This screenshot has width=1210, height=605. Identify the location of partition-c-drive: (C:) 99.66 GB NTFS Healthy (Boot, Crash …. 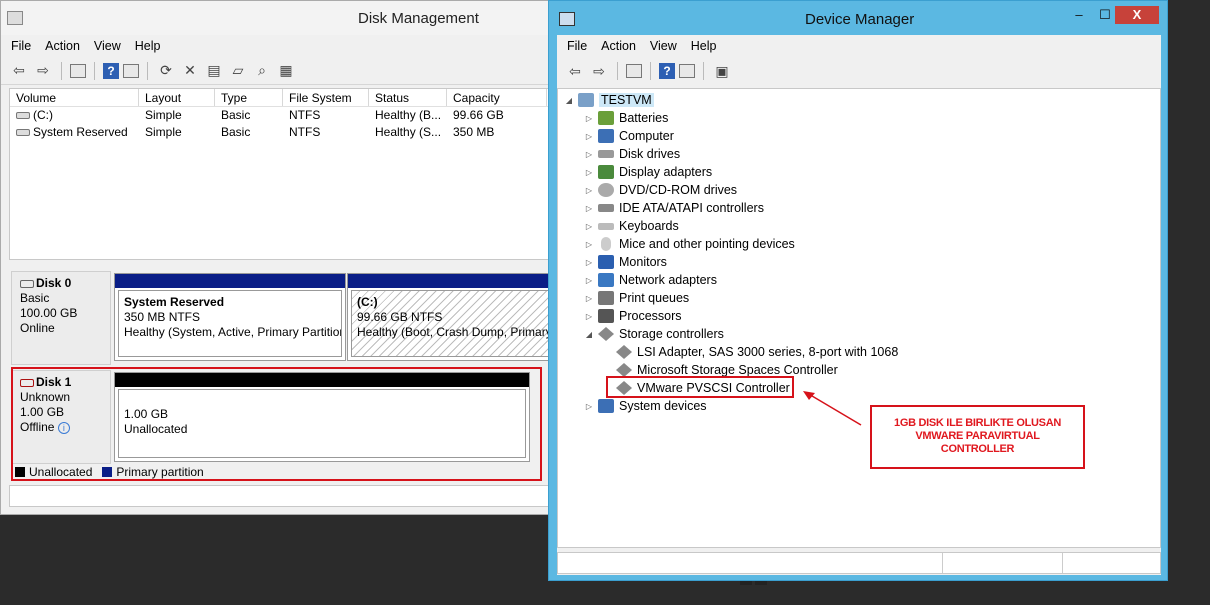
(449, 317).